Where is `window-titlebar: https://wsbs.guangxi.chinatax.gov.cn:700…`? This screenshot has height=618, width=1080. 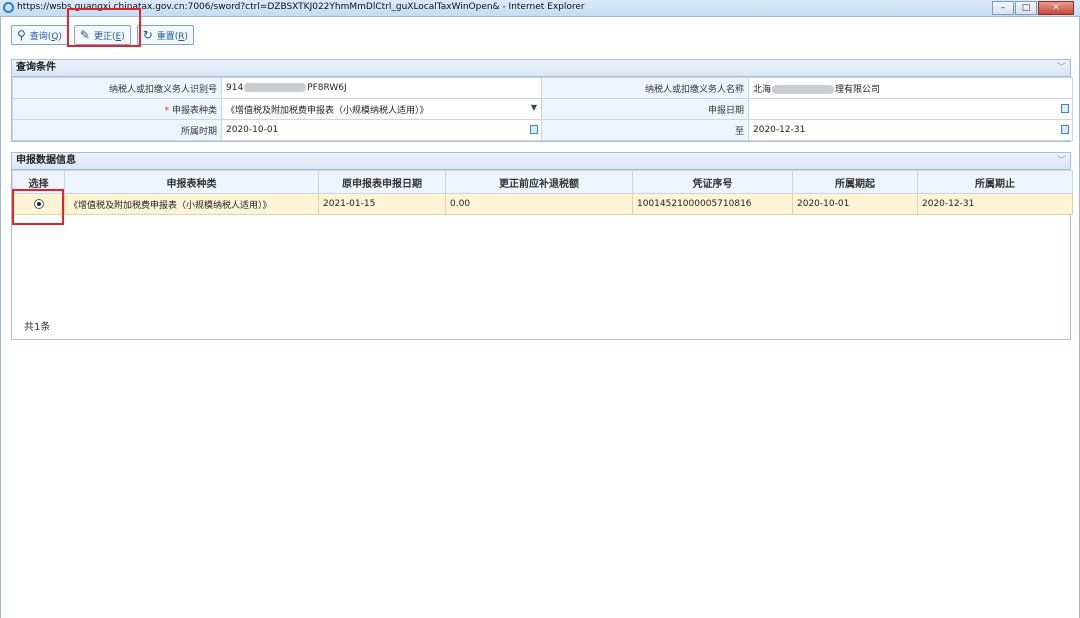 window-titlebar: https://wsbs.guangxi.chinatax.gov.cn:700… is located at coordinates (540, 8).